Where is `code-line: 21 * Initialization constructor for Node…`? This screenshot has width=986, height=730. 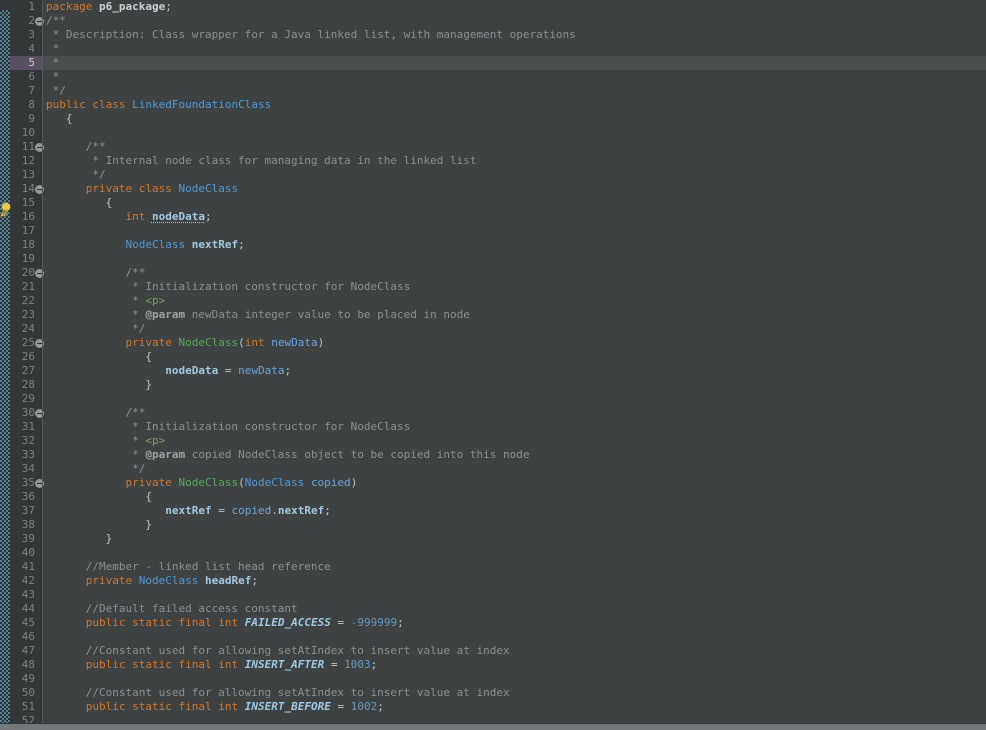
code-line: 21 * Initialization constructor for Node… is located at coordinates (493, 287).